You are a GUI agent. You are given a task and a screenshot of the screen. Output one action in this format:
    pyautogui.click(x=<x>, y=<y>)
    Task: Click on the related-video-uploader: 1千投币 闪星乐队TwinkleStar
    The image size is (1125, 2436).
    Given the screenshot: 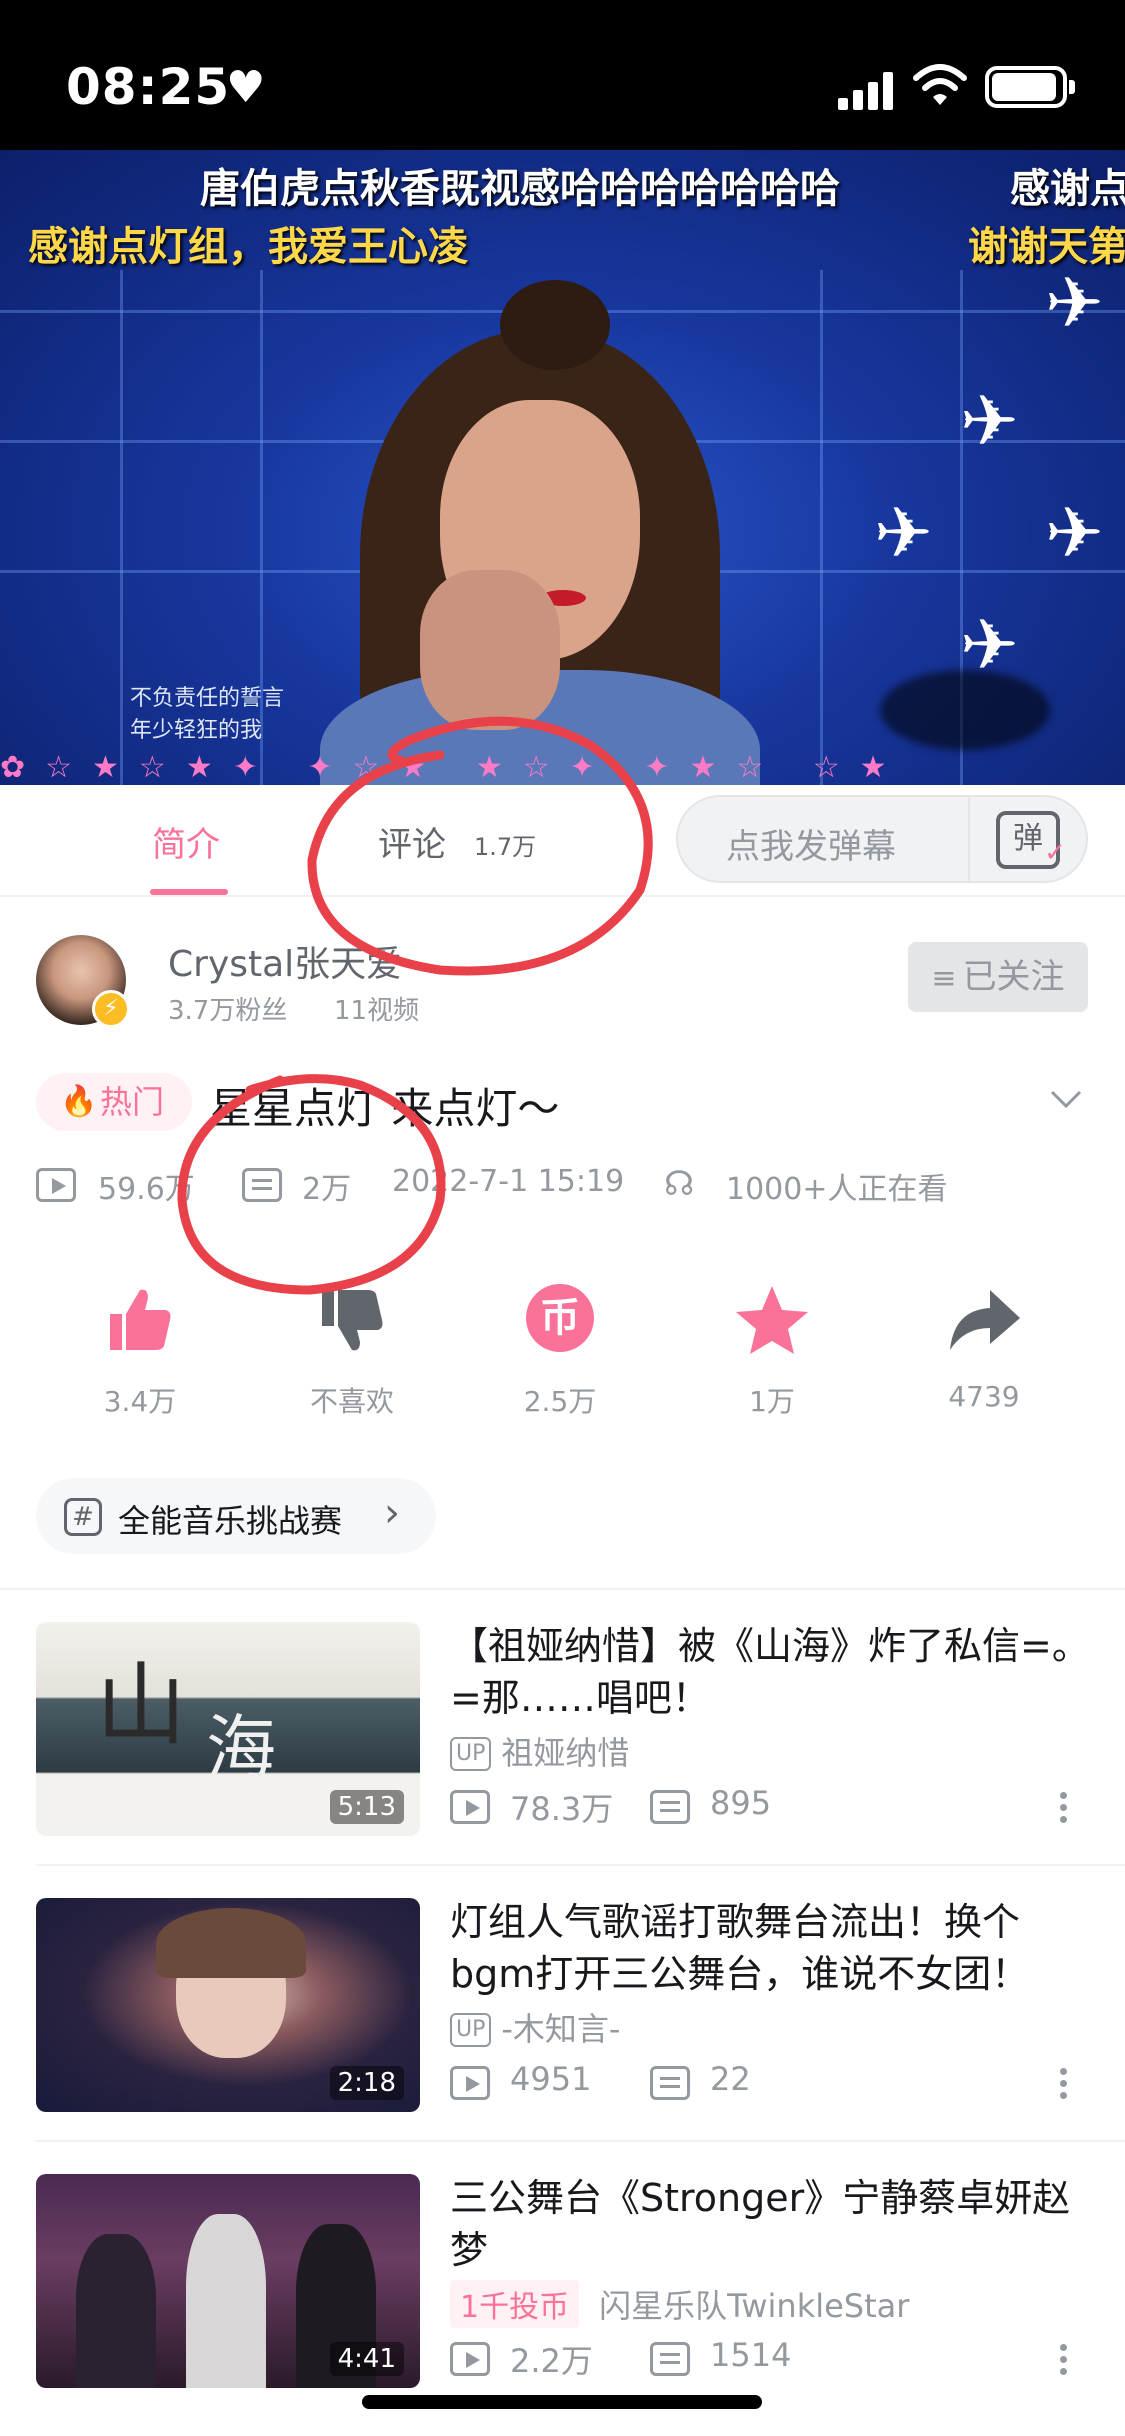 What is the action you would take?
    pyautogui.click(x=679, y=2304)
    